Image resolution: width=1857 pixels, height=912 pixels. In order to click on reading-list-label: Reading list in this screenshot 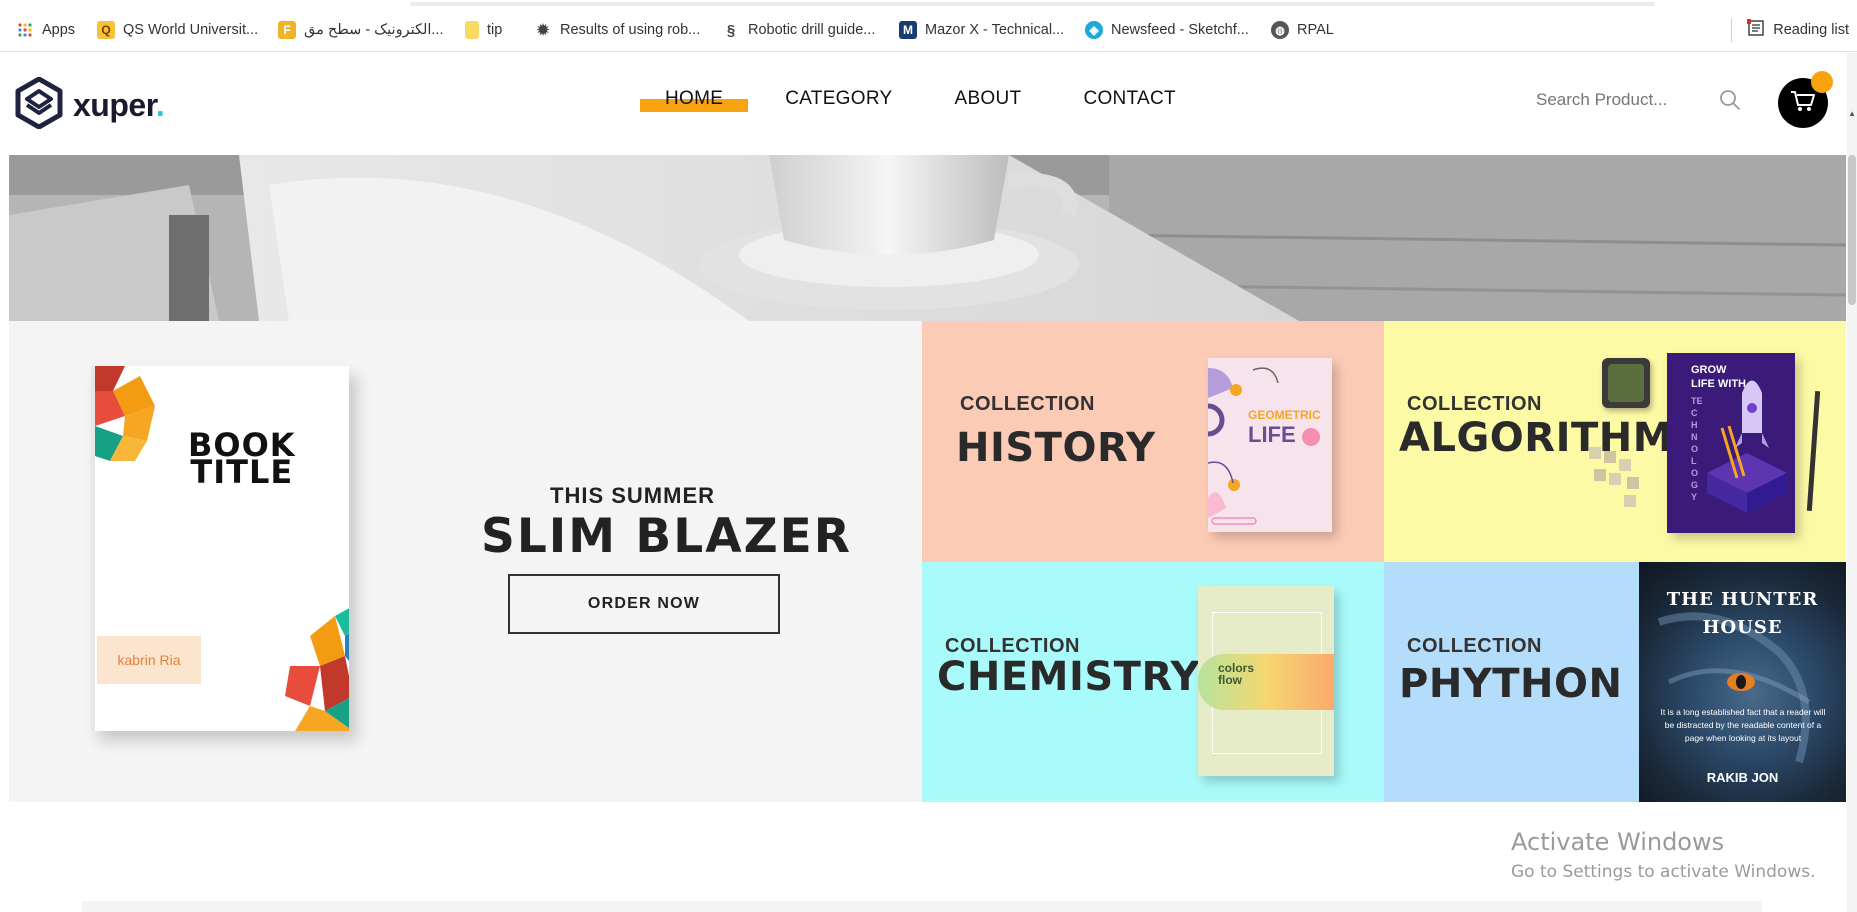, I will do `click(1811, 30)`.